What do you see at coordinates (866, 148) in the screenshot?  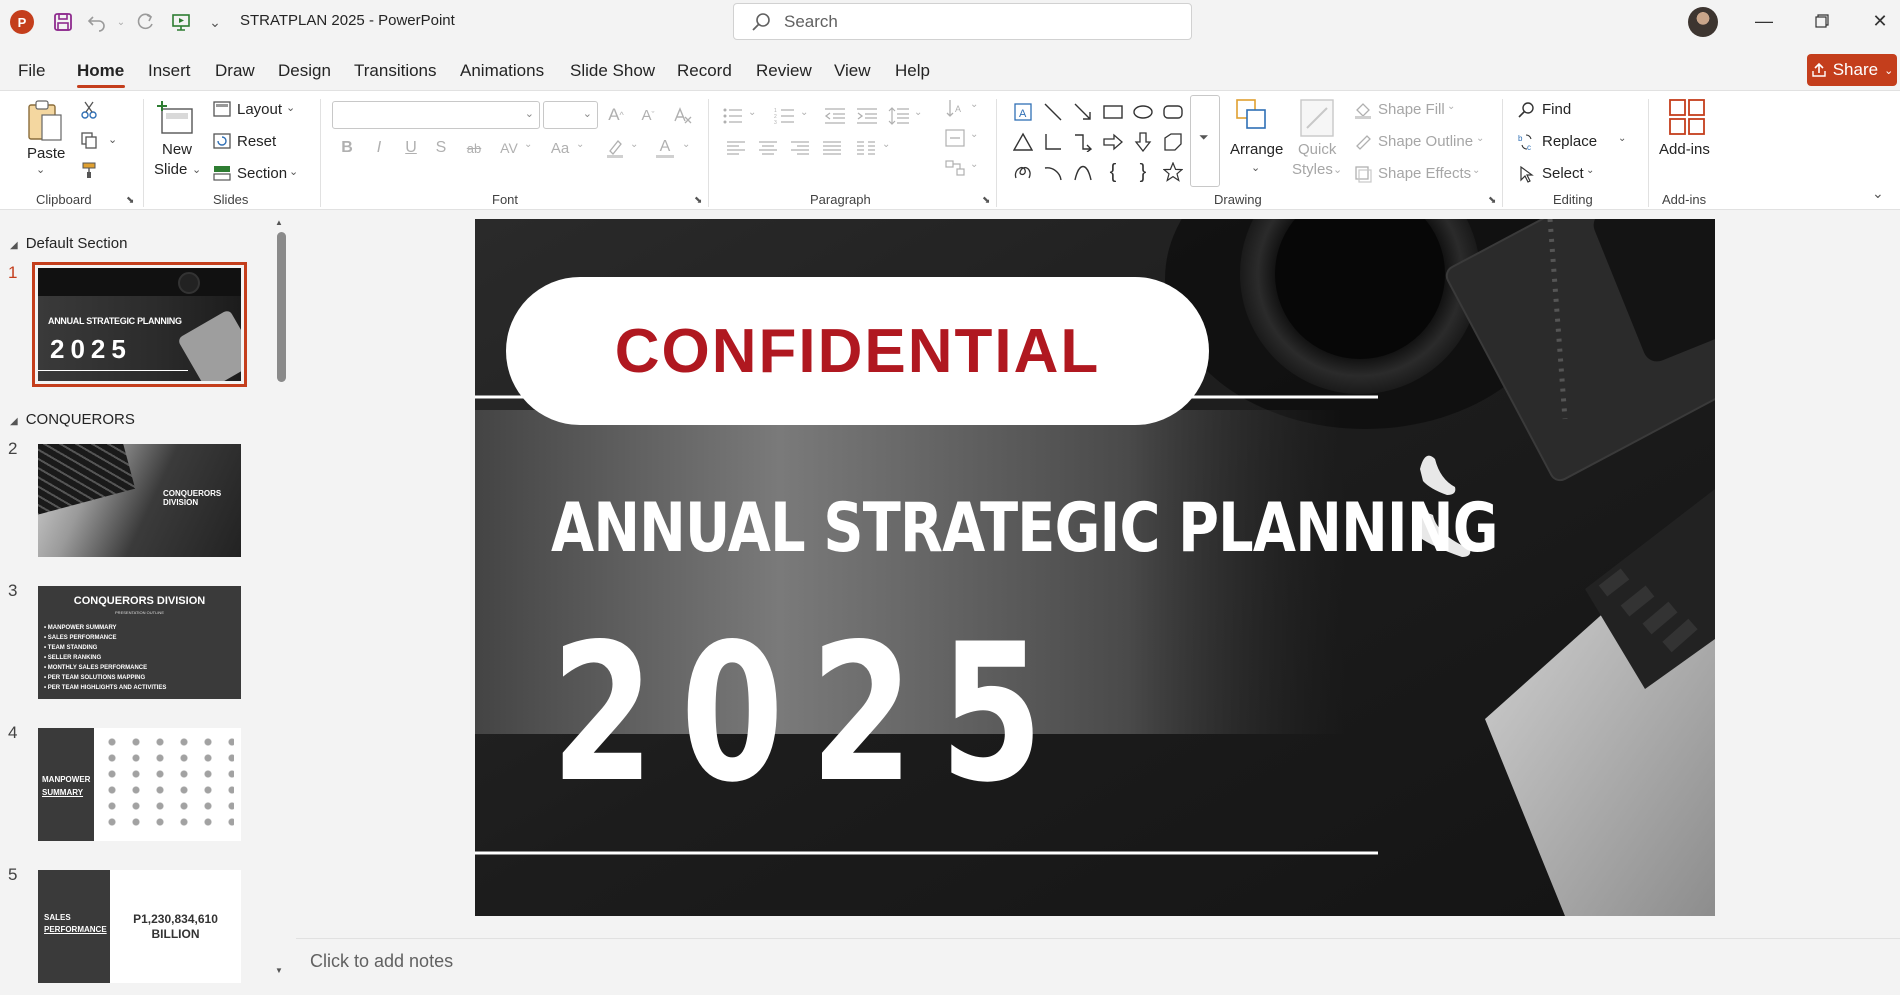 I see `columns-icon` at bounding box center [866, 148].